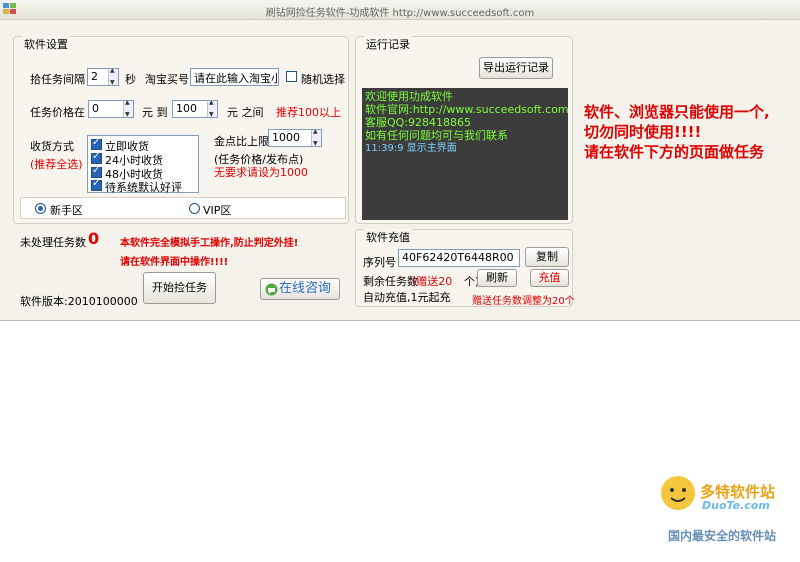 The image size is (800, 562). I want to click on price-recommend: 推荐100以上, so click(308, 112).